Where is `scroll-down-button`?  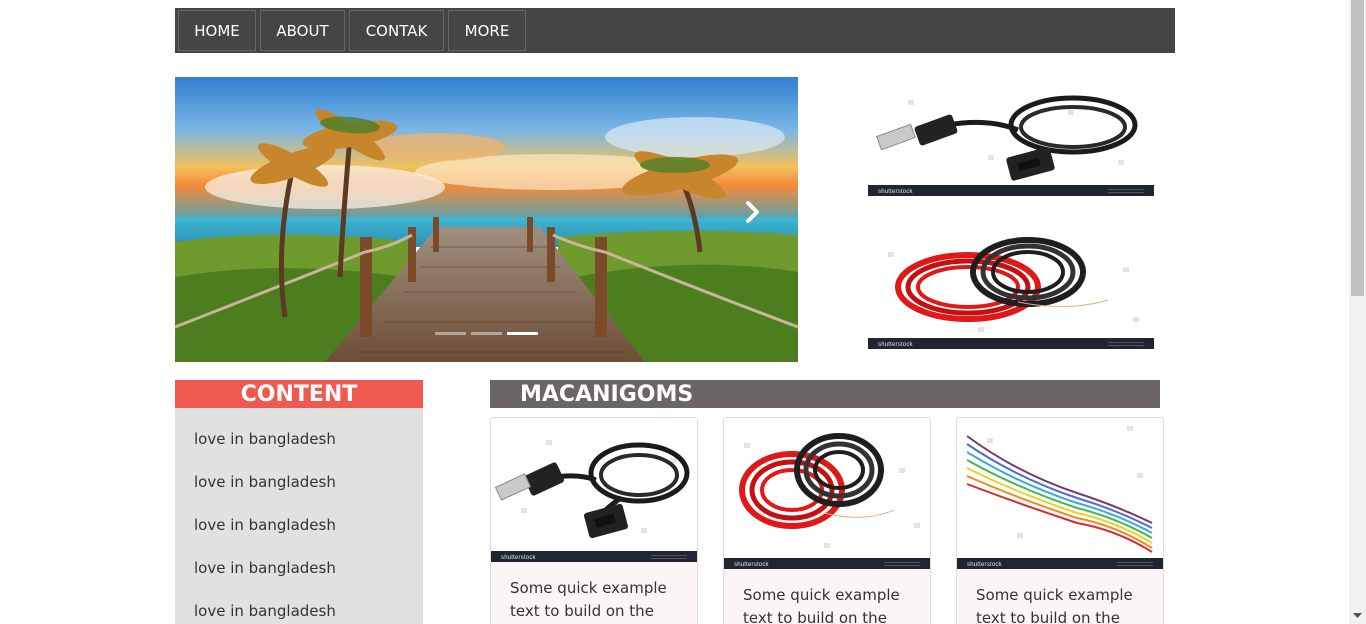
scroll-down-button is located at coordinates (1357, 615).